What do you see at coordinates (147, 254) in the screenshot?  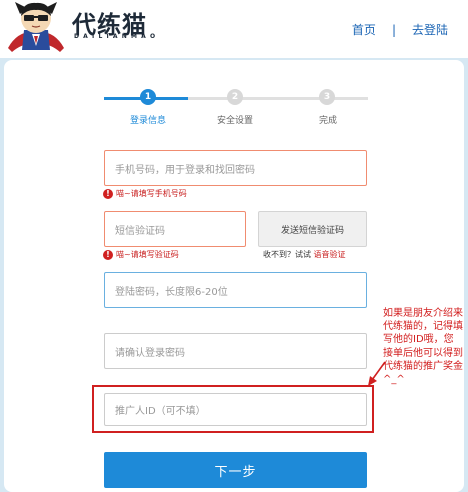 I see `sms-error-text: 喵~请填写验证码` at bounding box center [147, 254].